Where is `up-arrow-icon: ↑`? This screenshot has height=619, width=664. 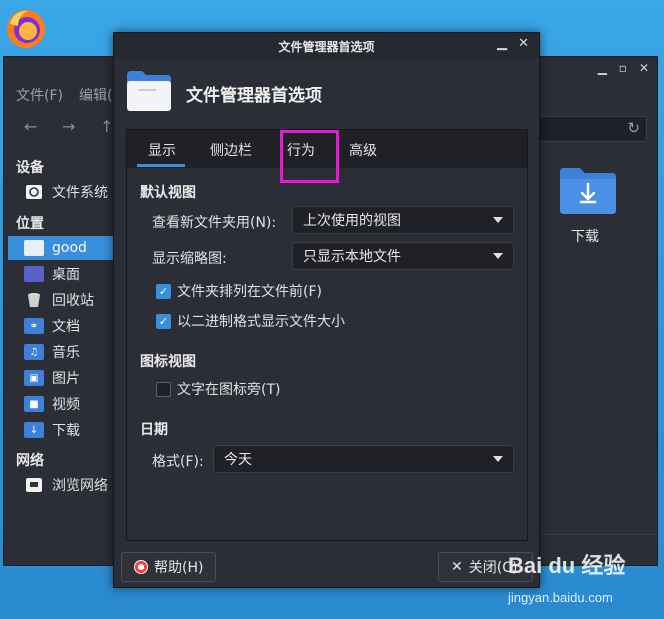
up-arrow-icon: ↑ is located at coordinates (106, 126).